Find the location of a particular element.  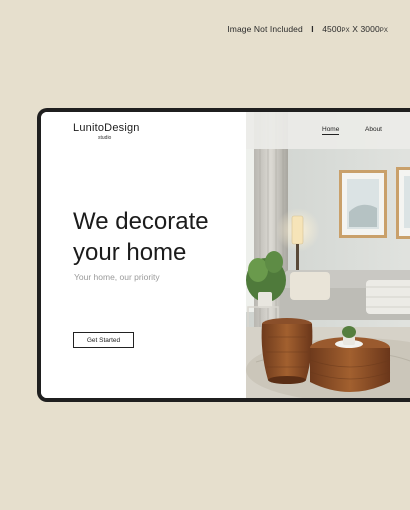

nav-item-about: About is located at coordinates (373, 129).